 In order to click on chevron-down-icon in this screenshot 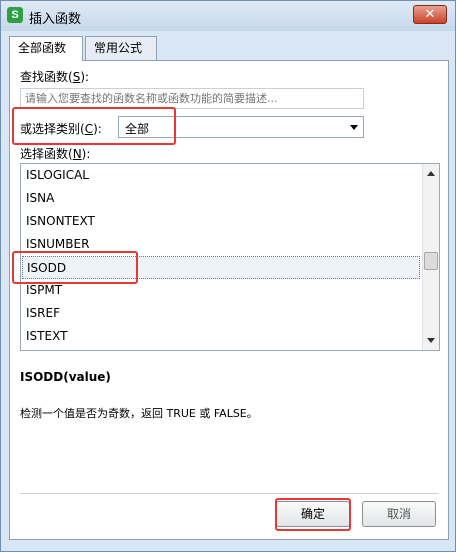, I will do `click(354, 127)`.